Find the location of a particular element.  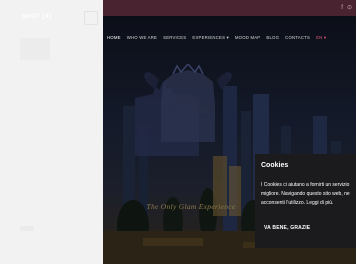

instagram-icon: ⊙ is located at coordinates (349, 8).